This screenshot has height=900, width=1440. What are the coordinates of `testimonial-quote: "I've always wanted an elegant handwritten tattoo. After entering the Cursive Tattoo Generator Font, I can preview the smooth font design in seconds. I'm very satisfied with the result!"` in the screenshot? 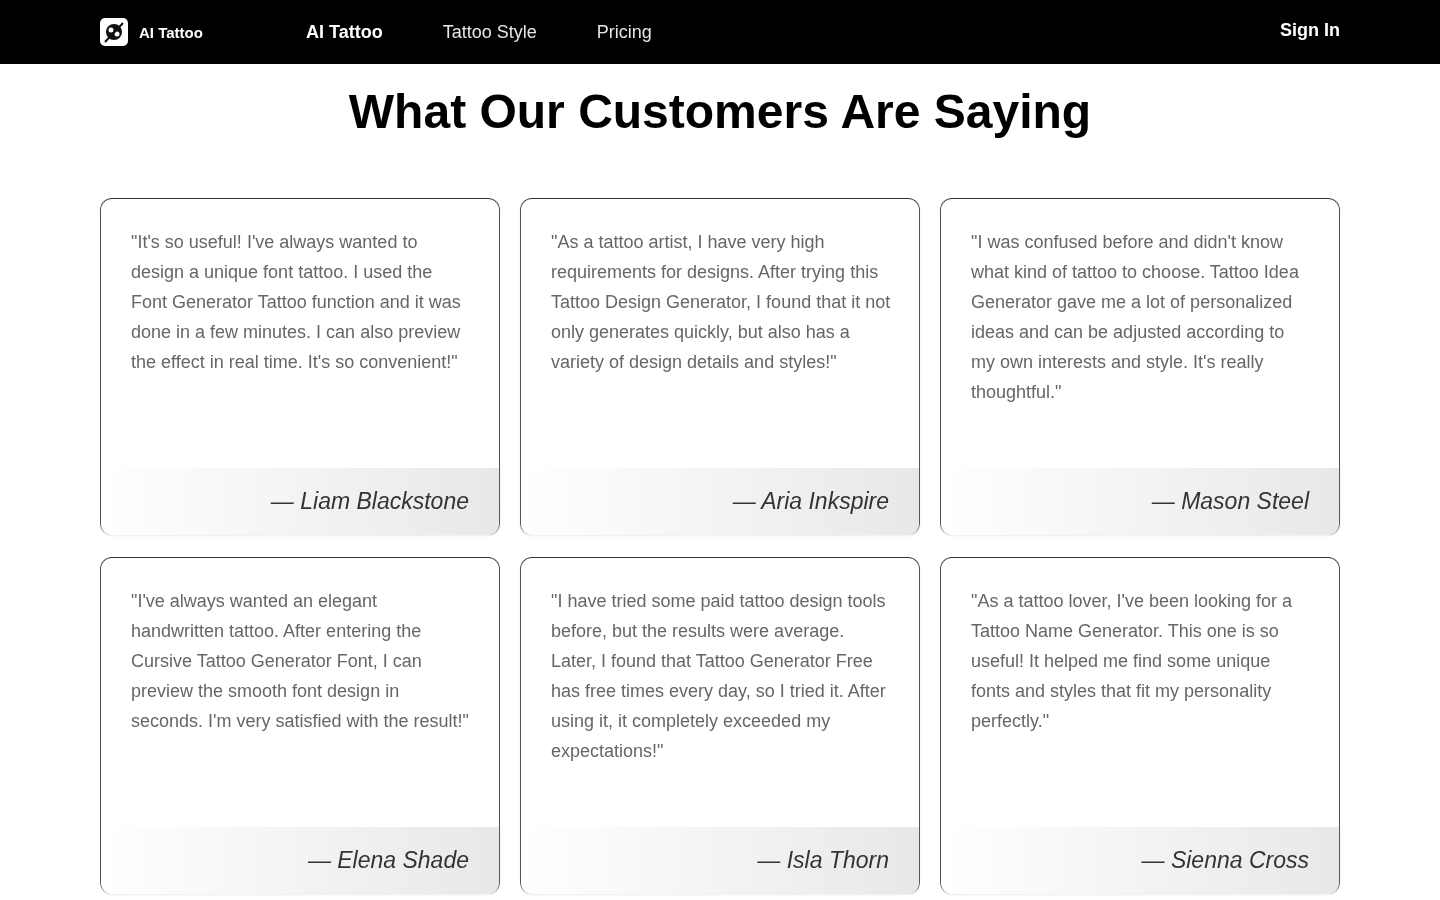 It's located at (300, 661).